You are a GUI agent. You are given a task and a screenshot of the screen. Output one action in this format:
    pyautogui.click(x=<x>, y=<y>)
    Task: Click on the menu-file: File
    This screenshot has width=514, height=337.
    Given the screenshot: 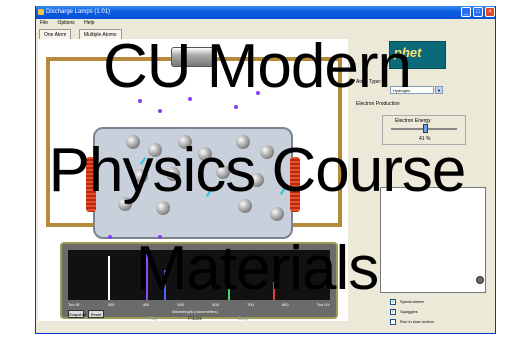 What is the action you would take?
    pyautogui.click(x=44, y=23)
    